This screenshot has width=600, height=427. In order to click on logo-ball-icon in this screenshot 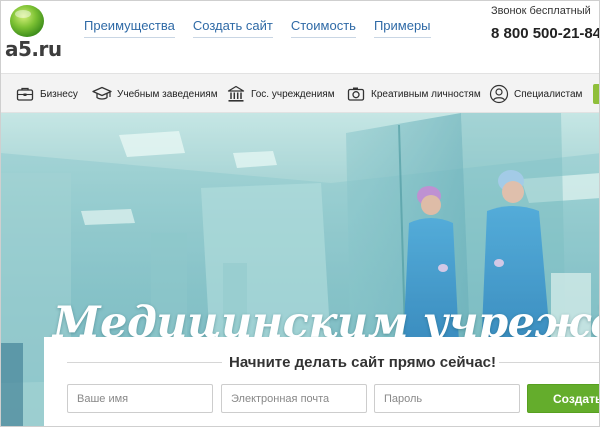, I will do `click(27, 21)`.